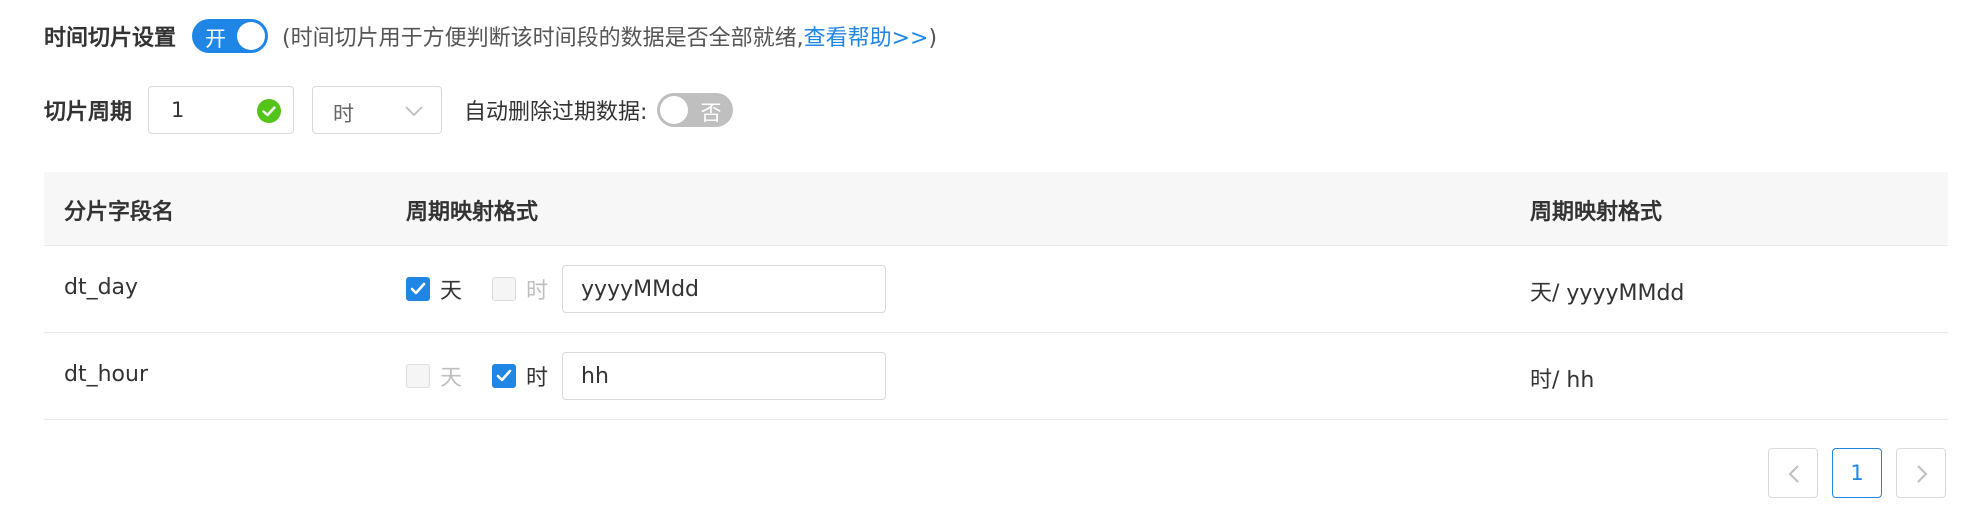  Describe the element at coordinates (711, 113) in the screenshot. I see `toggle-text: 否` at that location.